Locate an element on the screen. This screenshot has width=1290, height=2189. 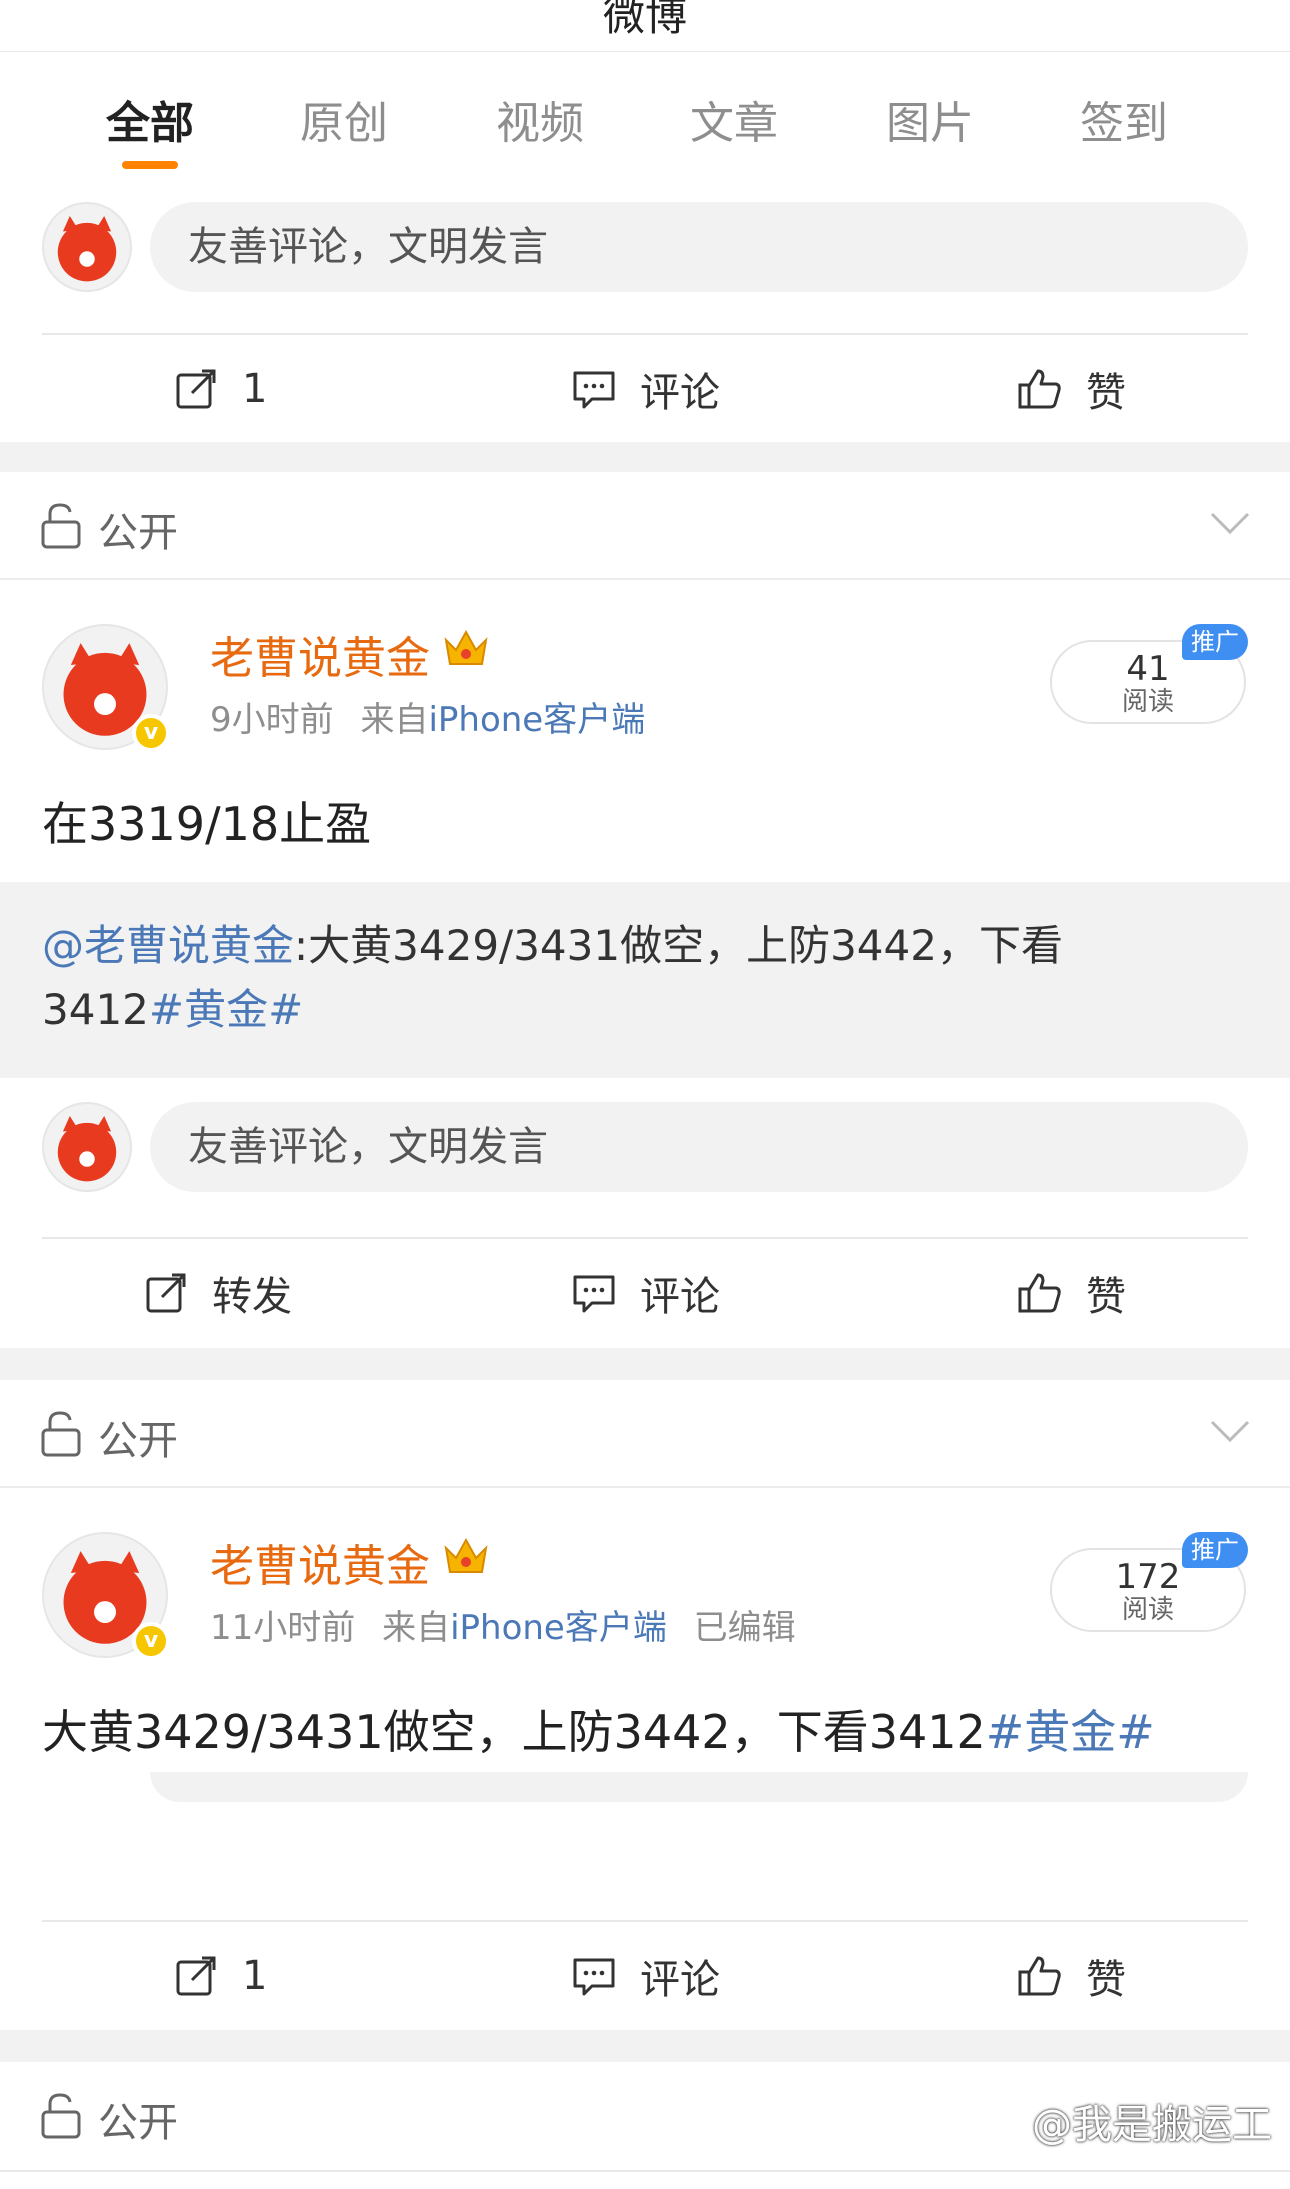
repost-label: 转发 is located at coordinates (252, 1297).